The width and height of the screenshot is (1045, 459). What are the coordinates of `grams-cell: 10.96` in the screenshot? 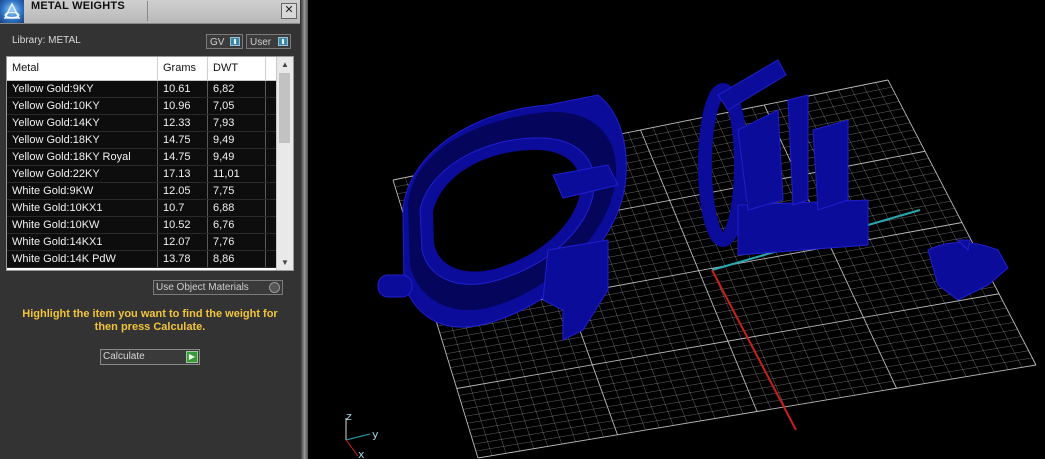 It's located at (183, 106).